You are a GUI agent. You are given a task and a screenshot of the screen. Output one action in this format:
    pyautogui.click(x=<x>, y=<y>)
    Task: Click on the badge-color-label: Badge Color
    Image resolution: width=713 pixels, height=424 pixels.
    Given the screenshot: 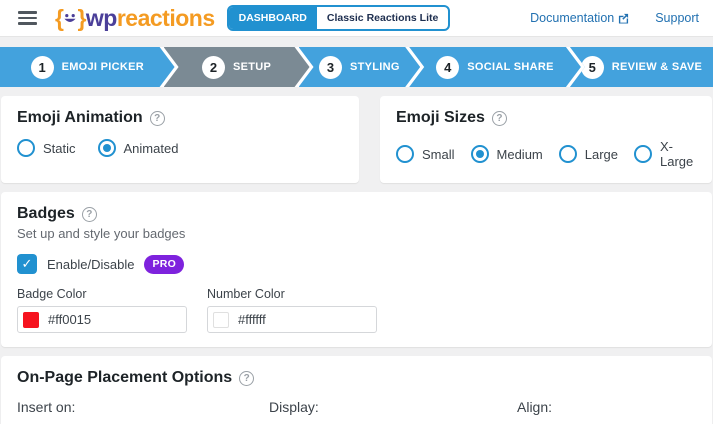 What is the action you would take?
    pyautogui.click(x=52, y=294)
    